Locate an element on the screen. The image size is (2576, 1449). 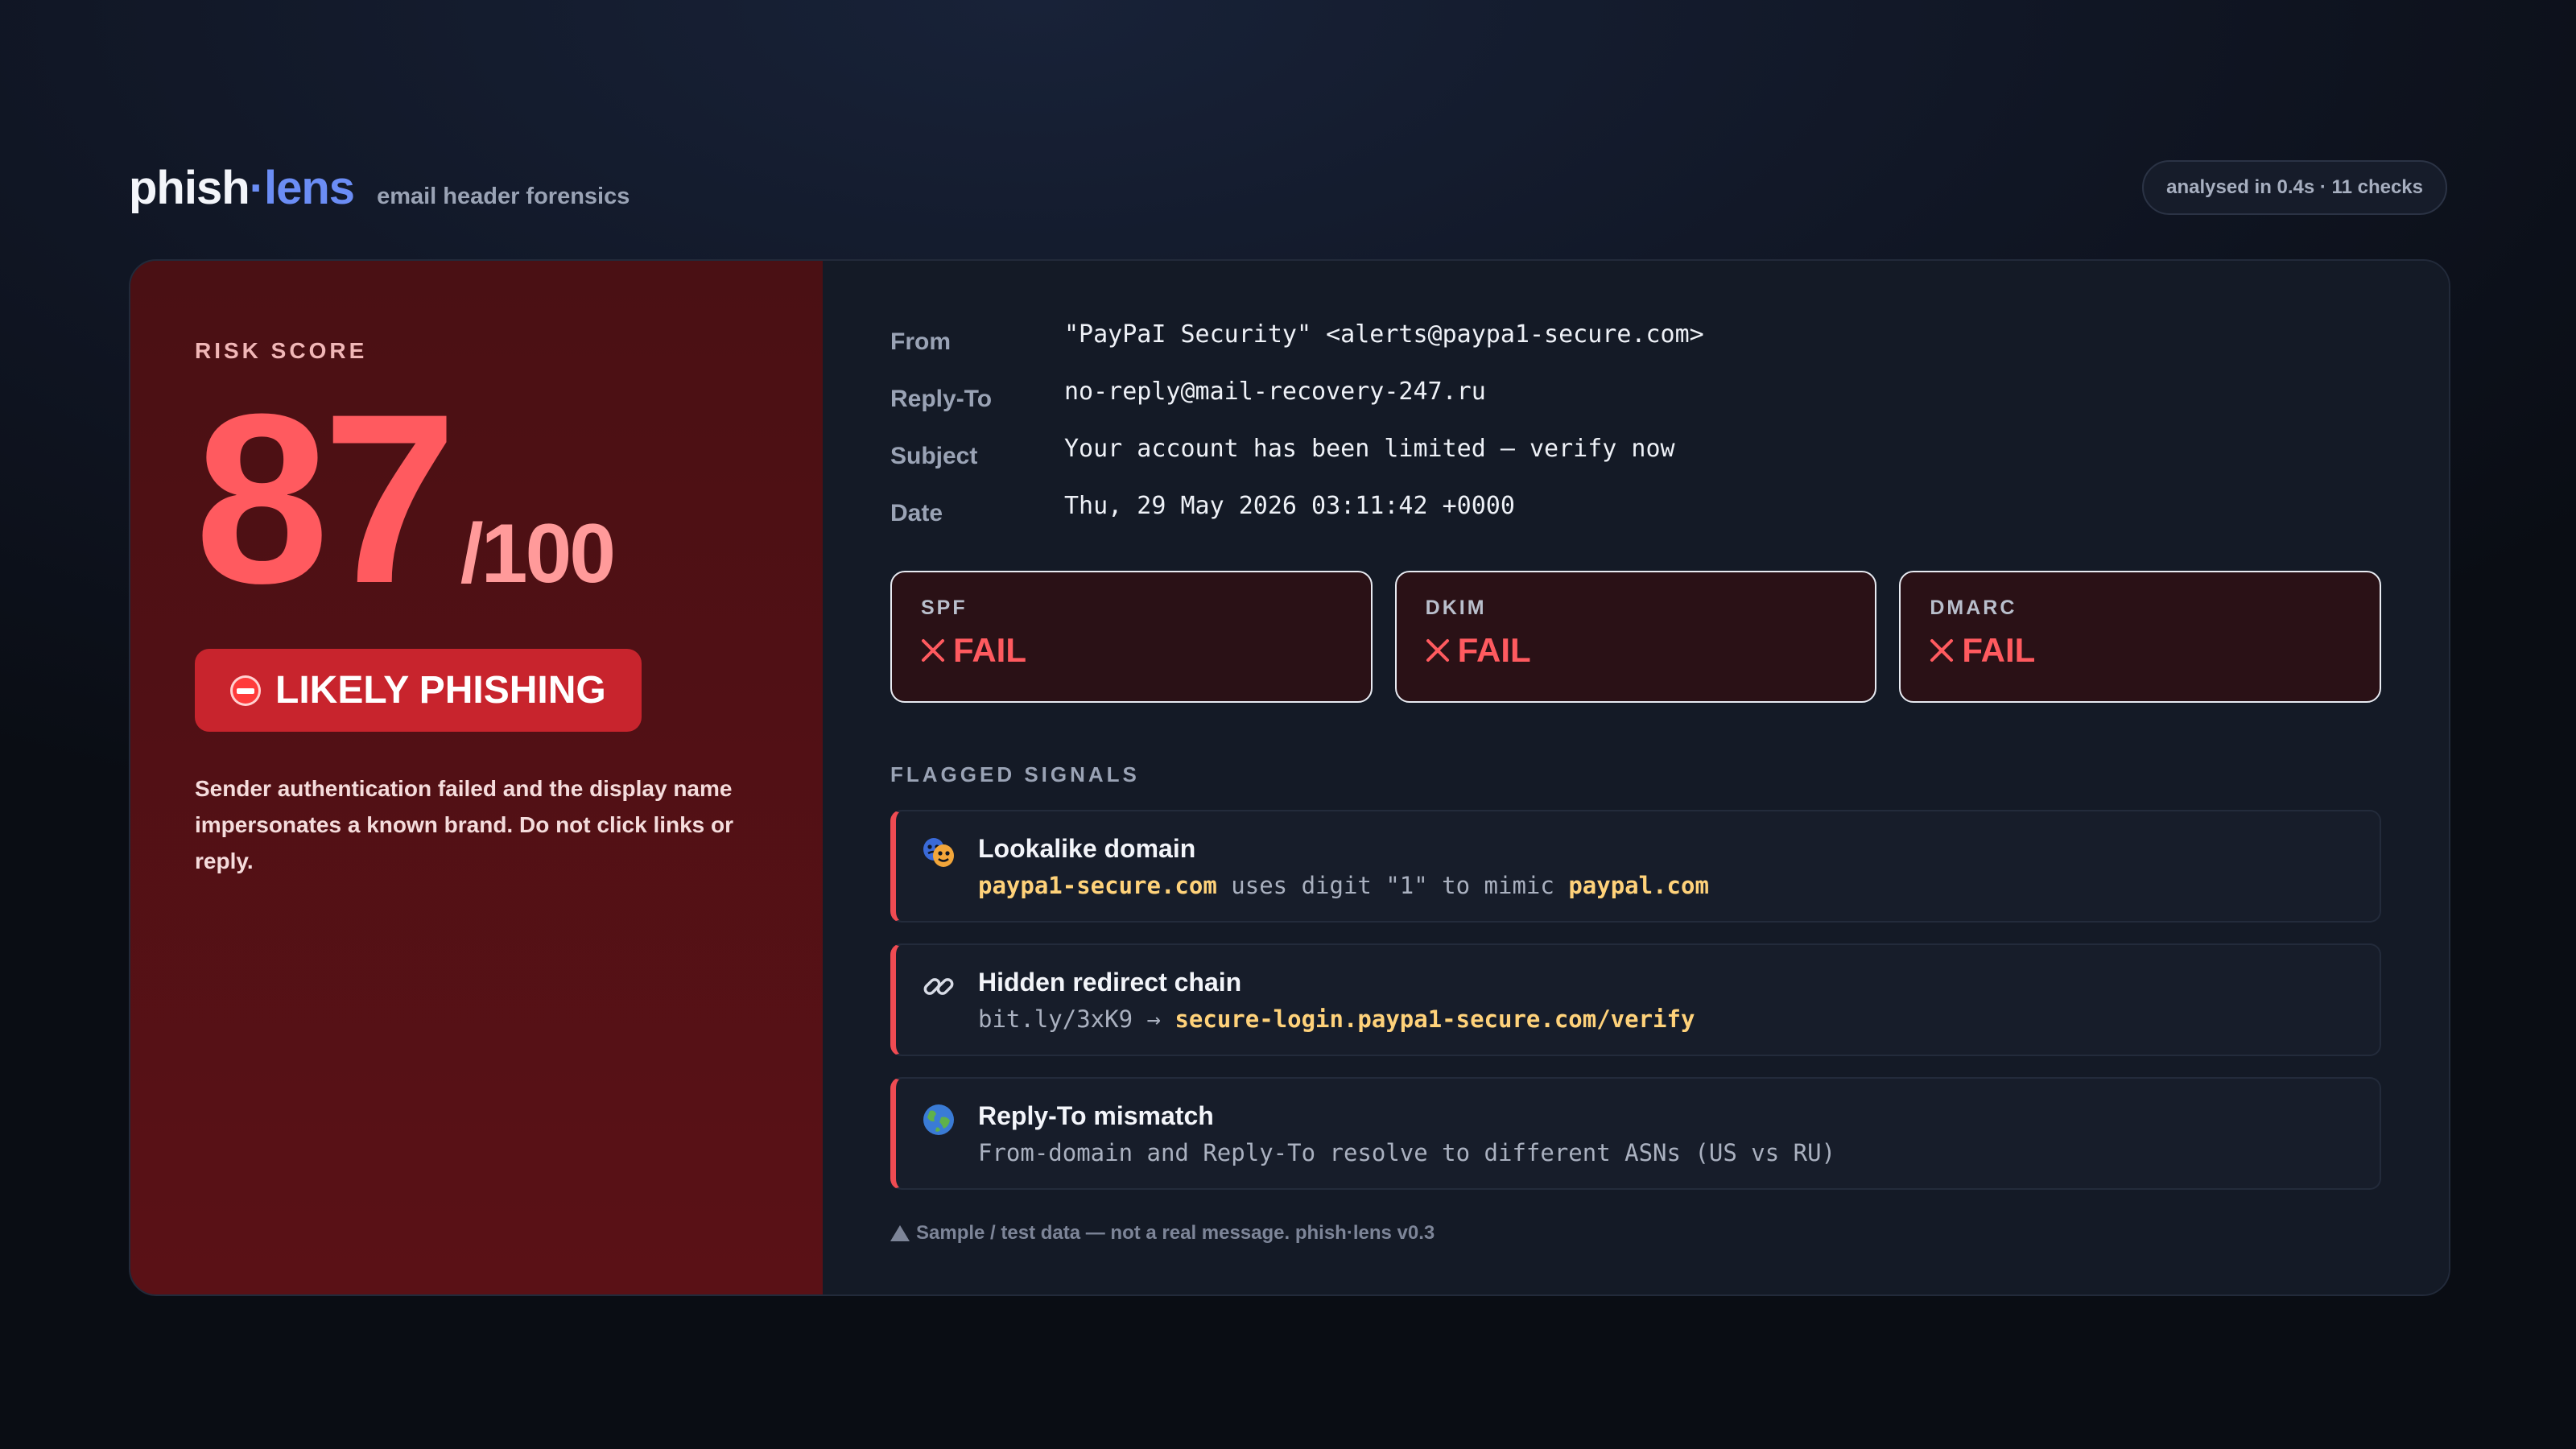
header-value-date: Thu, 29 May 2026 03:11:42 +0000 is located at coordinates (1289, 506).